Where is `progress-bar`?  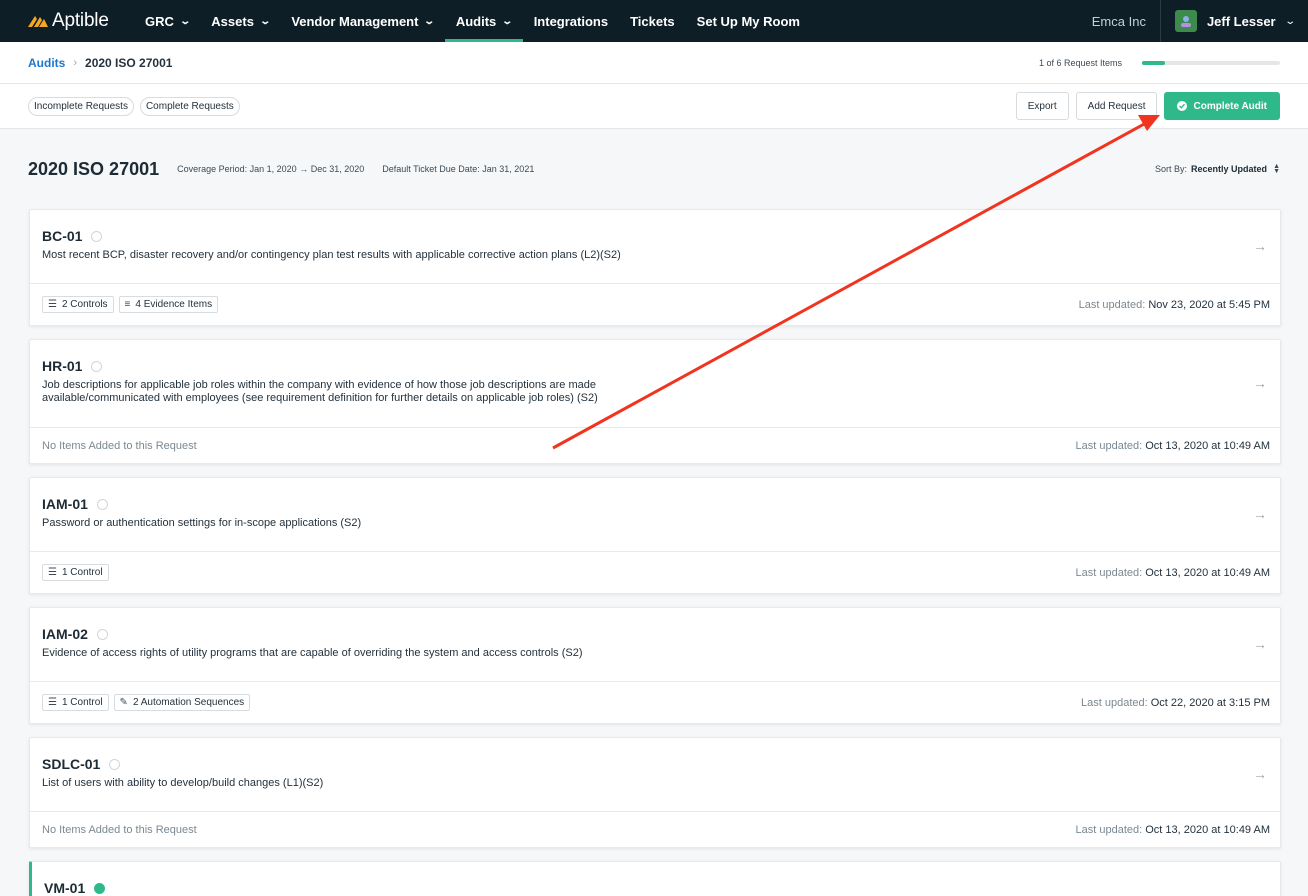
progress-bar is located at coordinates (1211, 62).